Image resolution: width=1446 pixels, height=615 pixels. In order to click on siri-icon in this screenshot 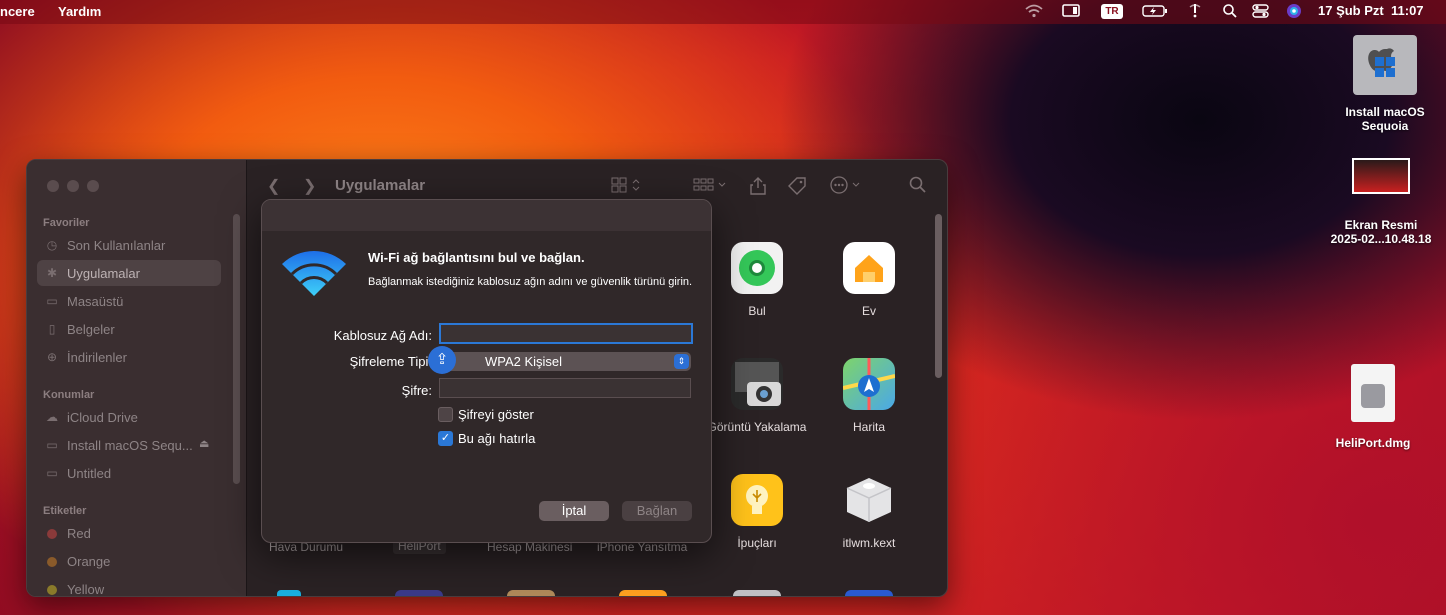, I will do `click(1294, 12)`.